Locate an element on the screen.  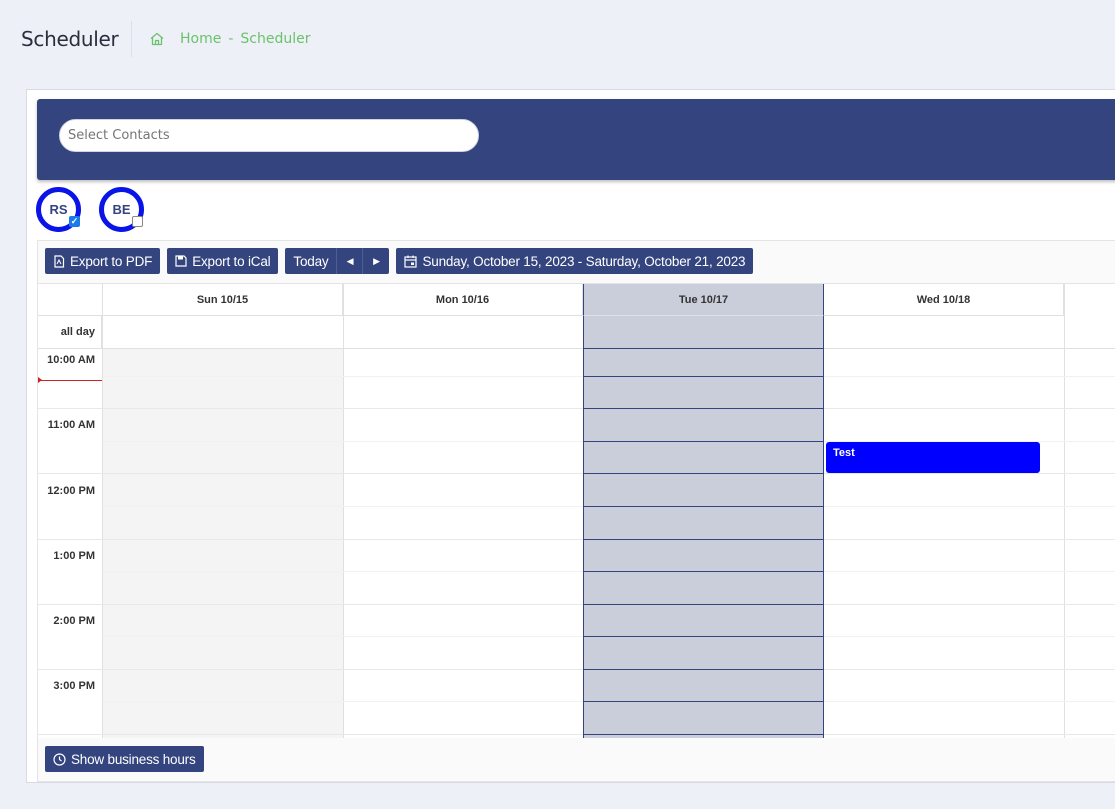
show-business-hours-button: Show business hours is located at coordinates (124, 759).